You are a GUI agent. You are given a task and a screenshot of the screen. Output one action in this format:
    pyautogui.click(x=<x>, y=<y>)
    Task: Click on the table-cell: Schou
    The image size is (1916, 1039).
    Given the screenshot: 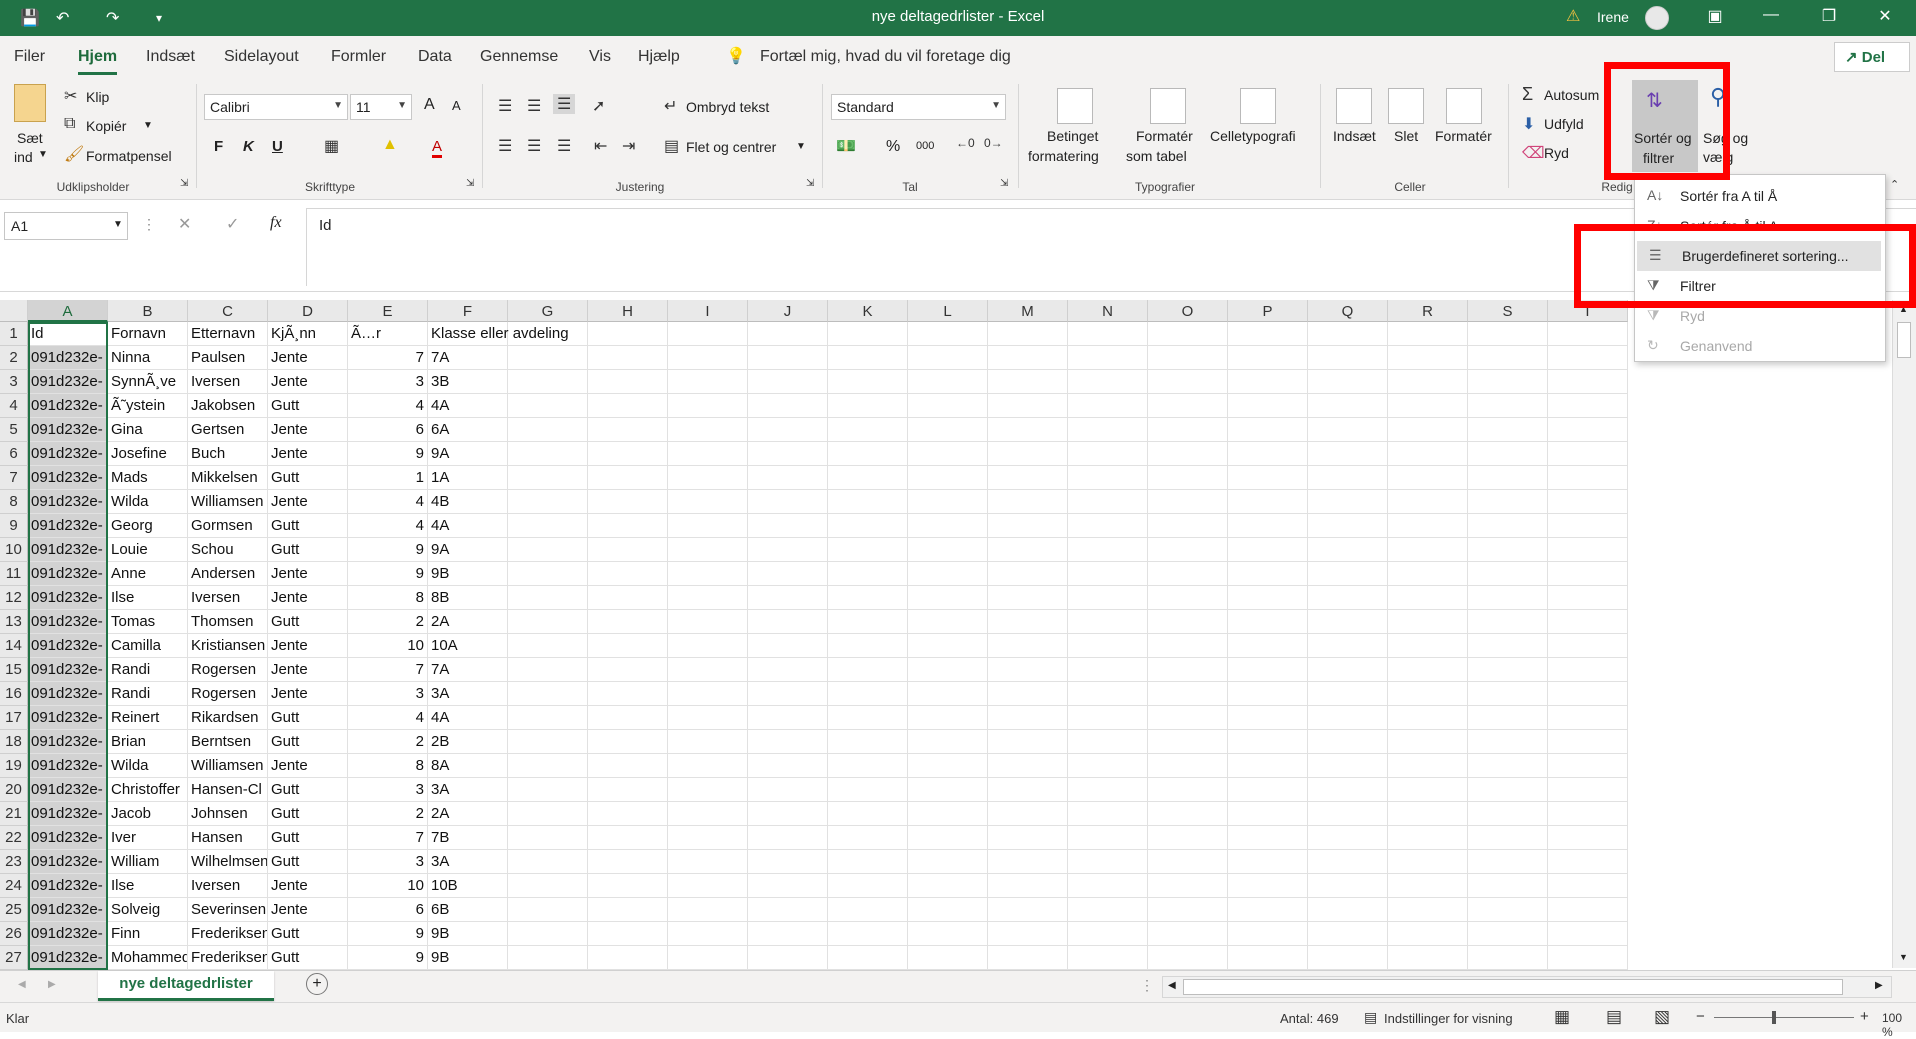 What is the action you would take?
    pyautogui.click(x=228, y=550)
    